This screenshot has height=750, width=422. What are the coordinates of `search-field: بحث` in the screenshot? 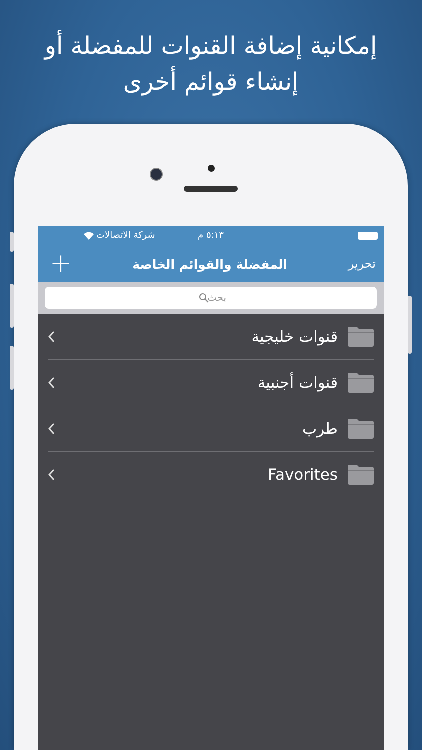 It's located at (211, 298).